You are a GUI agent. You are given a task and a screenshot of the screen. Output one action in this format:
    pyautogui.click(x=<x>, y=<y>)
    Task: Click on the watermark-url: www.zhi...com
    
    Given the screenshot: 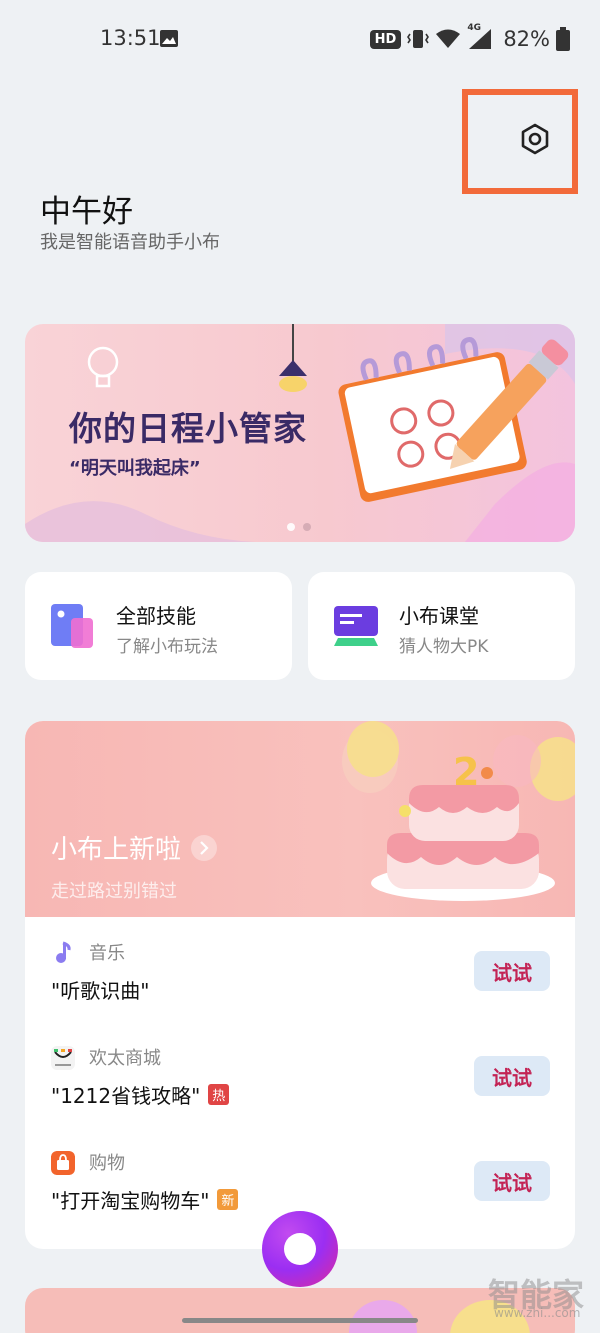 What is the action you would take?
    pyautogui.click(x=537, y=1313)
    